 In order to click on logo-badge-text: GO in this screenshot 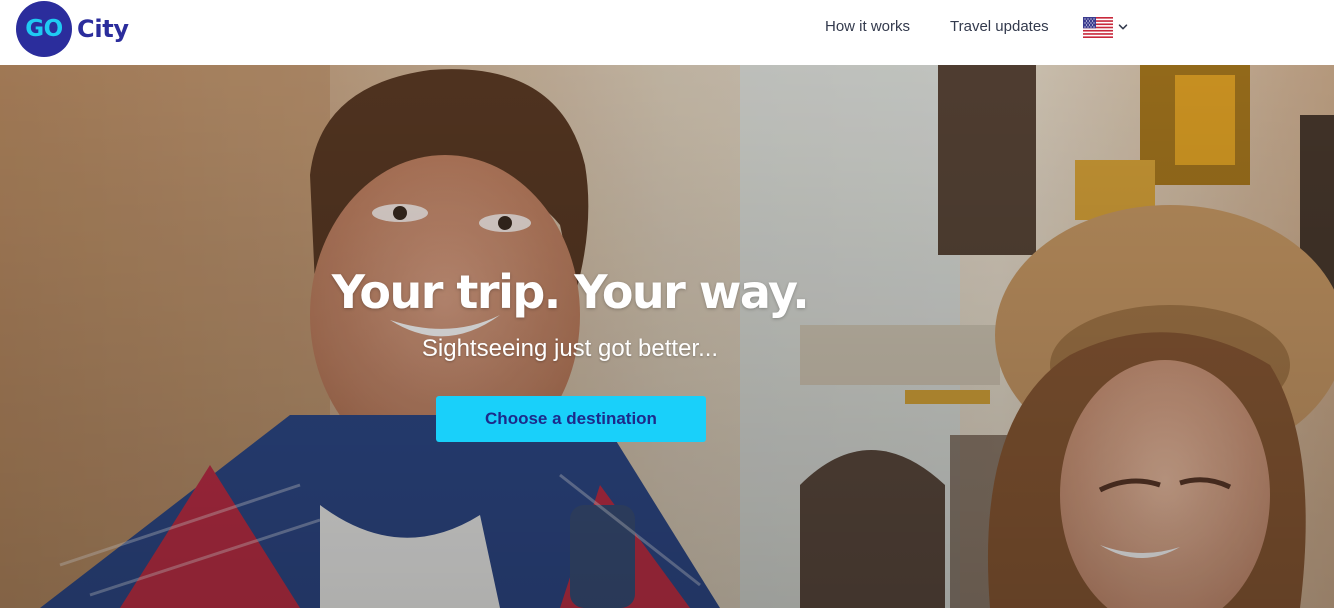, I will do `click(44, 29)`.